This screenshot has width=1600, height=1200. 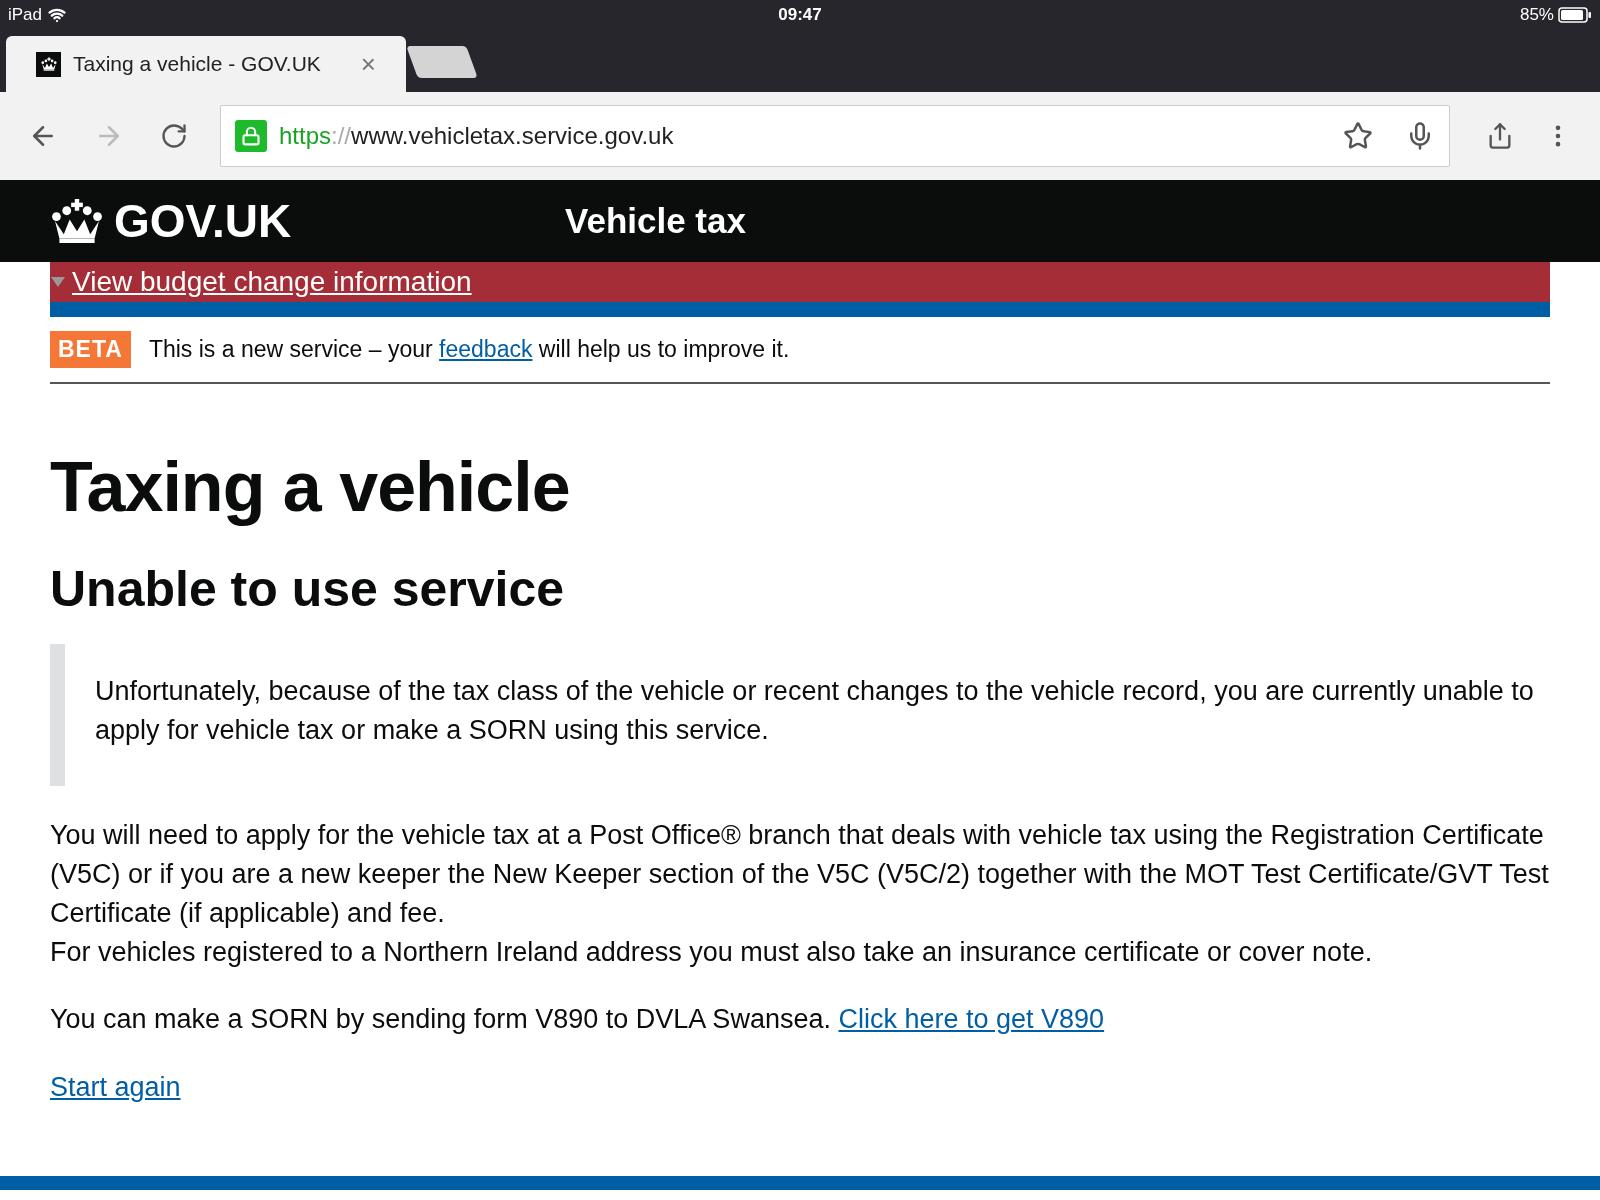 I want to click on reload-icon, so click(x=174, y=136).